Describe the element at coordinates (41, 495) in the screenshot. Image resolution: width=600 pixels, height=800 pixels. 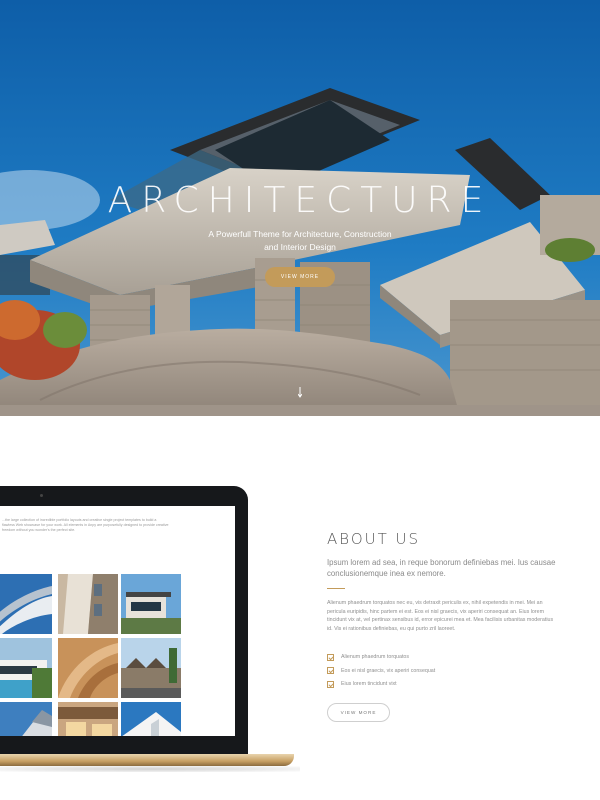
I see `camera-dot` at that location.